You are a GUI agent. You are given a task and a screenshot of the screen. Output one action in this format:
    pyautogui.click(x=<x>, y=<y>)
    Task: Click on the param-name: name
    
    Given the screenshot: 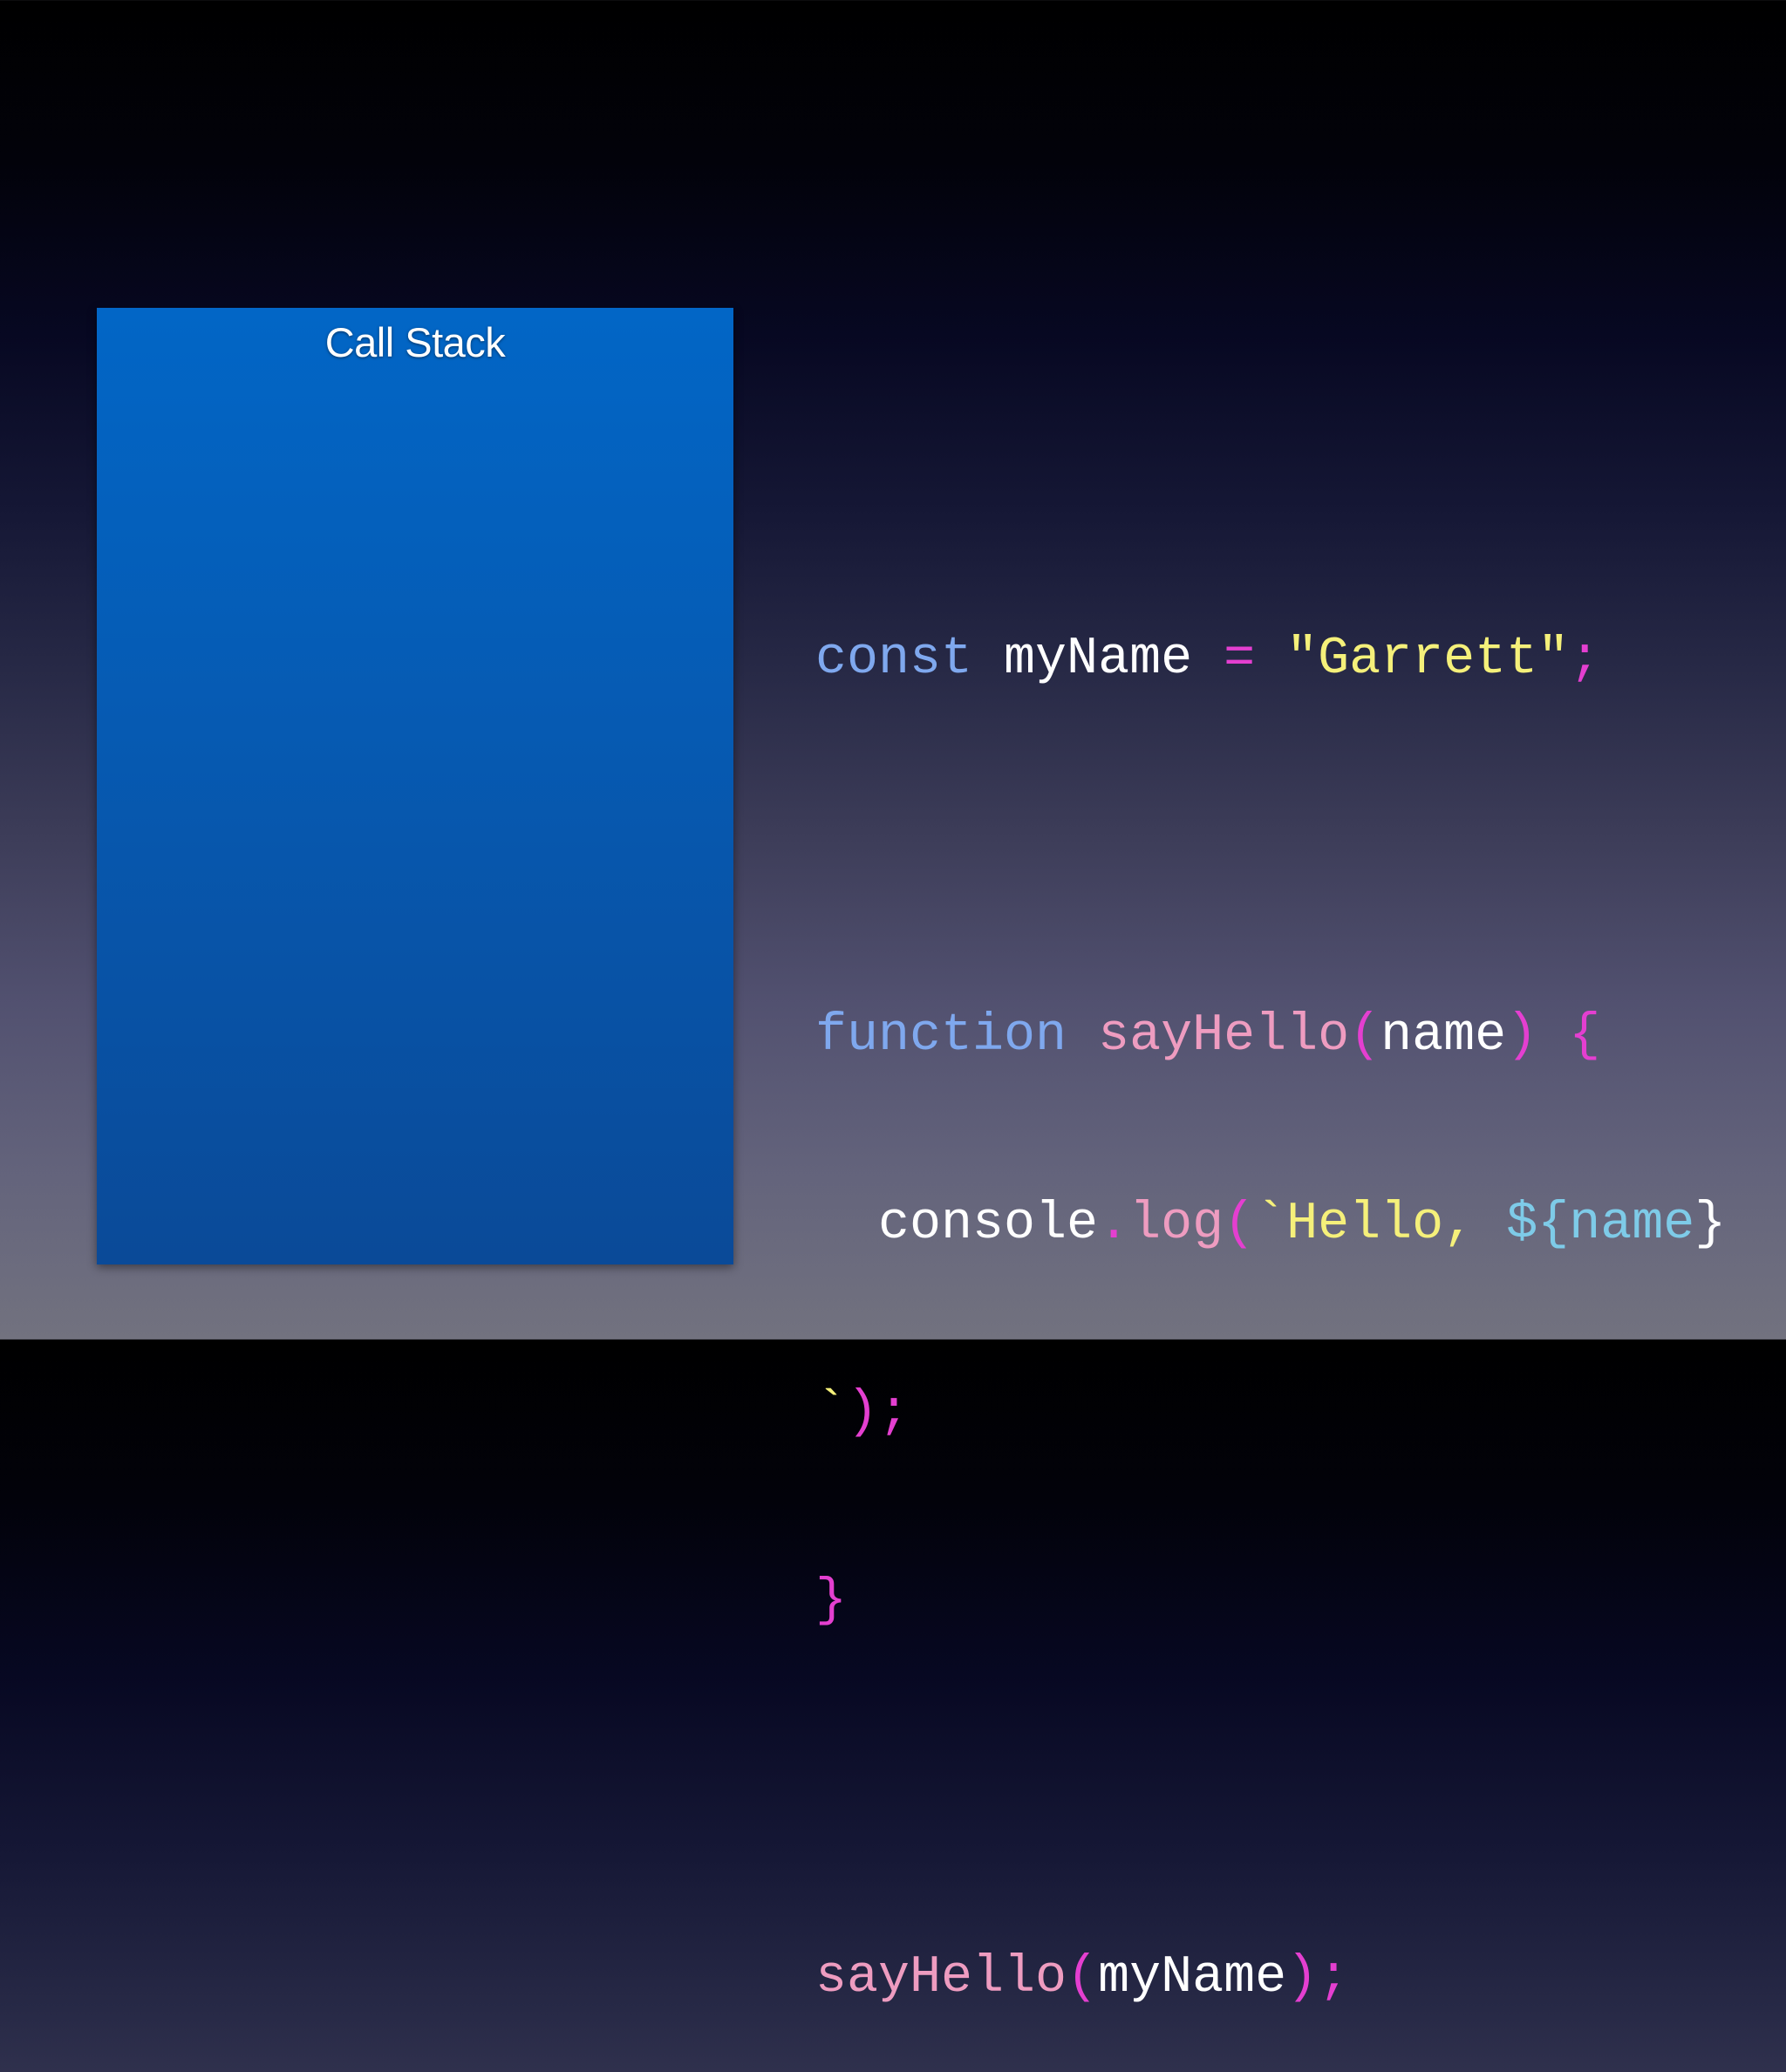 What is the action you would take?
    pyautogui.click(x=1443, y=1036)
    